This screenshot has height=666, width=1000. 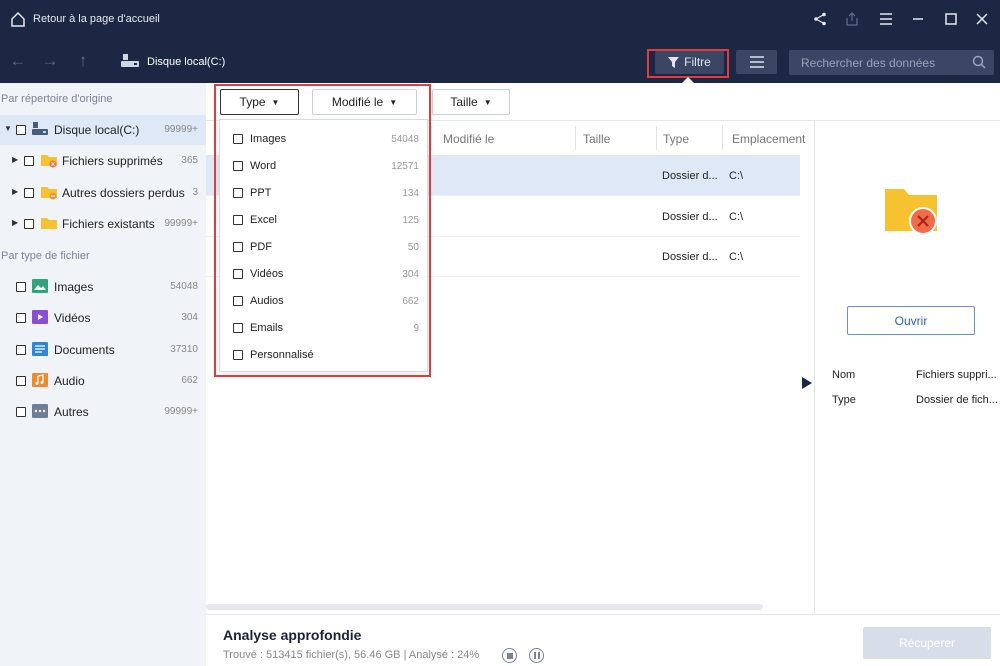 What do you see at coordinates (123, 193) in the screenshot?
I see `sidebar-item-label: Autres dossiers perdus` at bounding box center [123, 193].